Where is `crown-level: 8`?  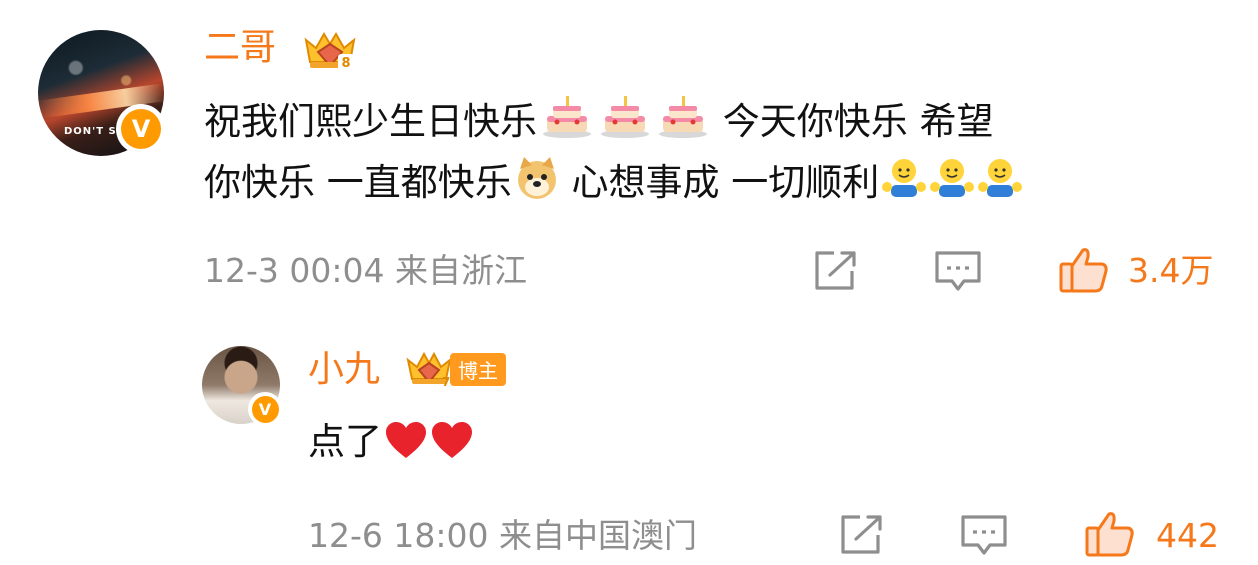
crown-level: 8 is located at coordinates (345, 63).